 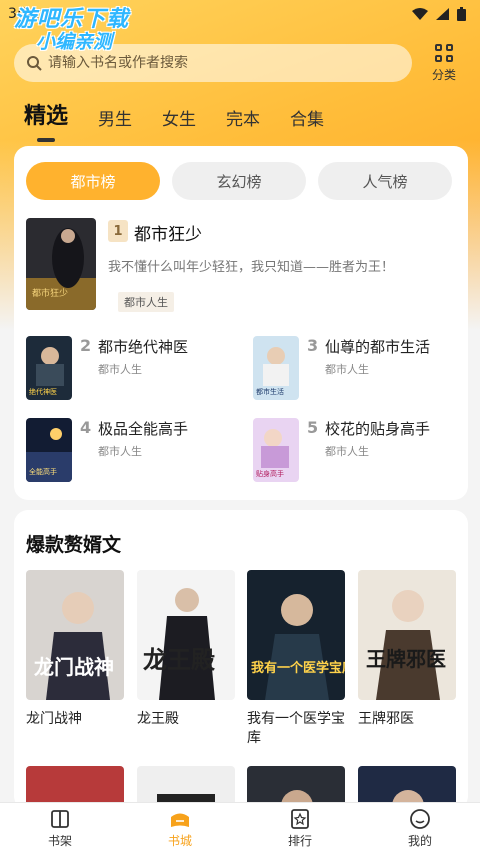 I want to click on nav-bookshelf: 书架, so click(x=60, y=828).